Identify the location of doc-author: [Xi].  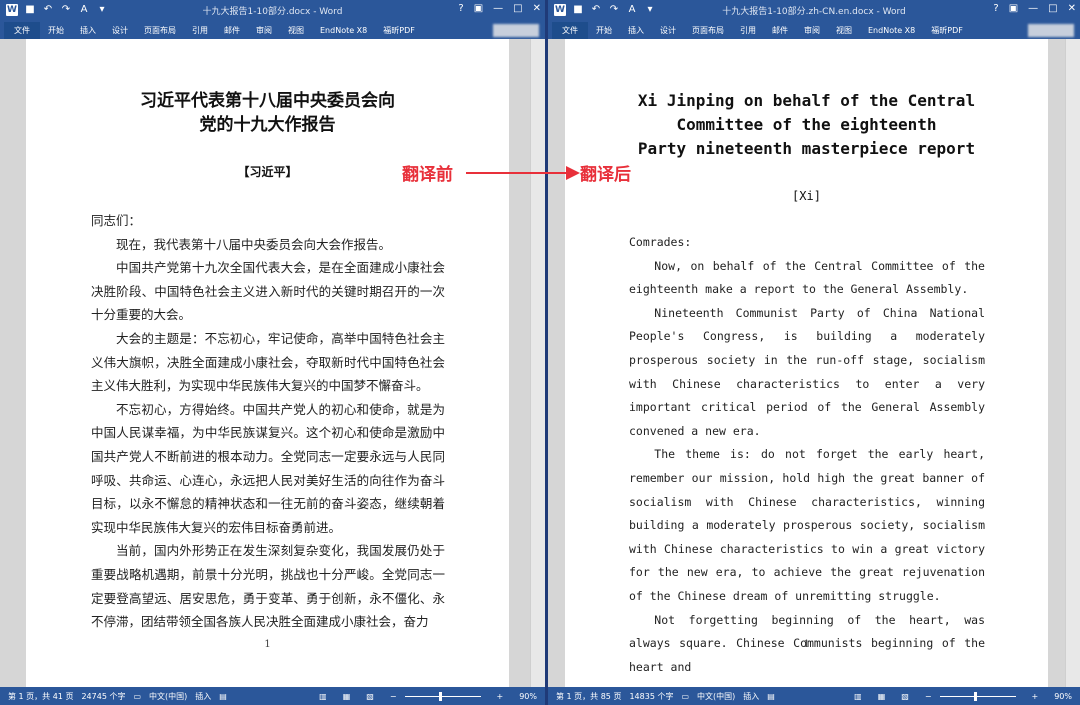
(806, 196).